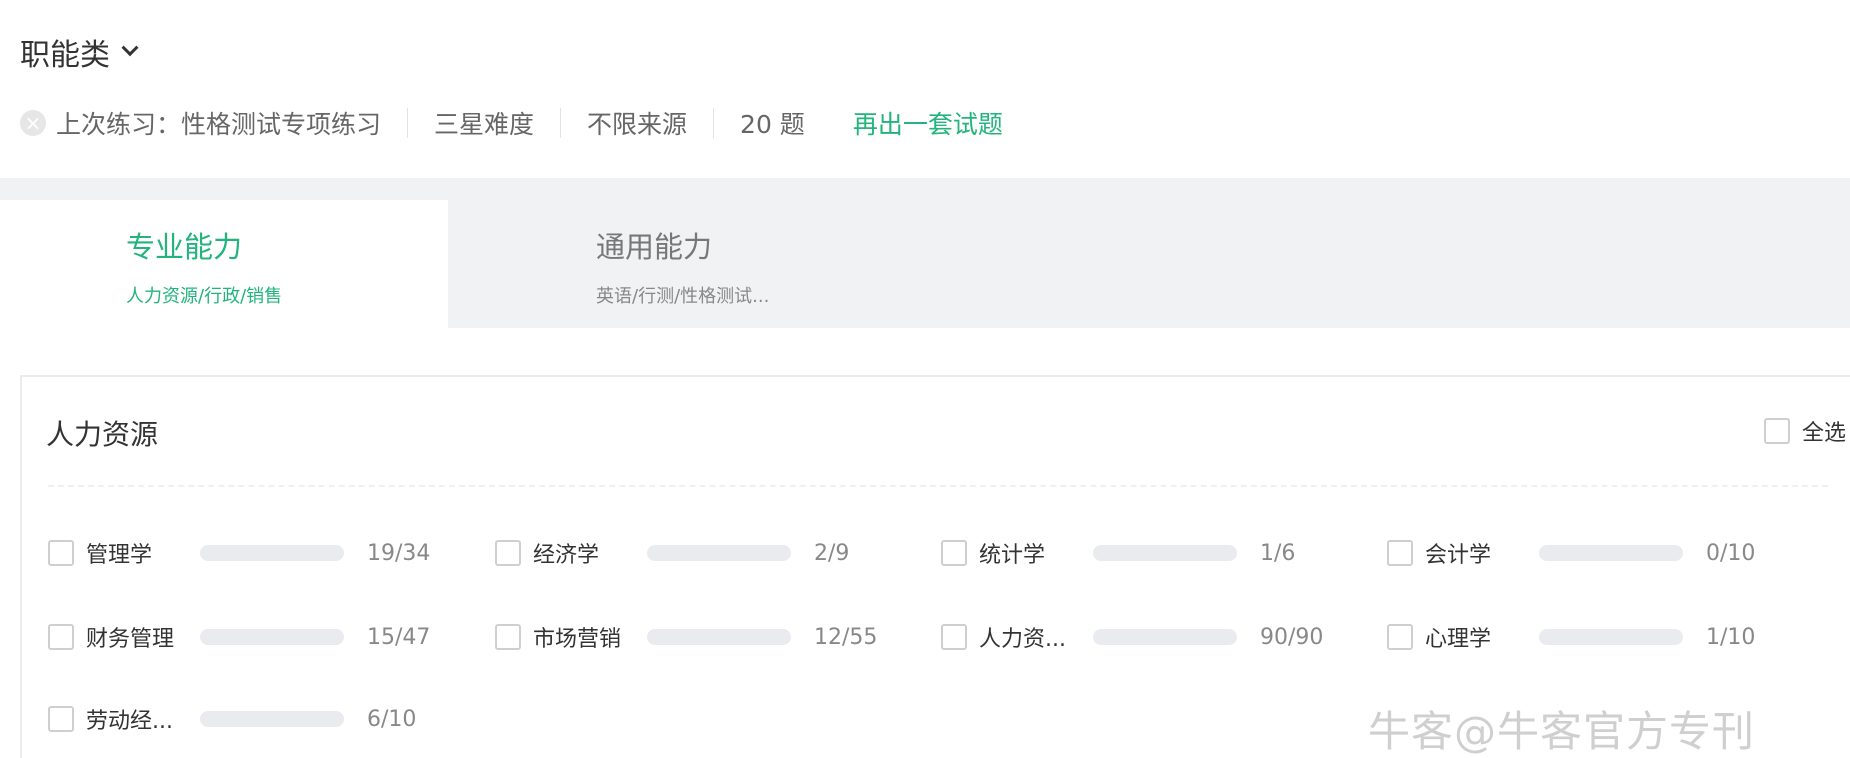 Image resolution: width=1850 pixels, height=758 pixels. I want to click on progress-count: 2/9, so click(832, 553).